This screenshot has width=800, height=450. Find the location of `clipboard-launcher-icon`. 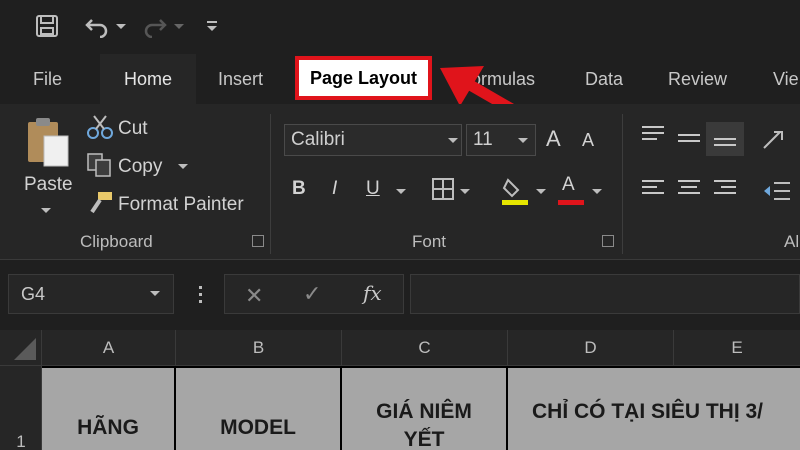

clipboard-launcher-icon is located at coordinates (258, 241).